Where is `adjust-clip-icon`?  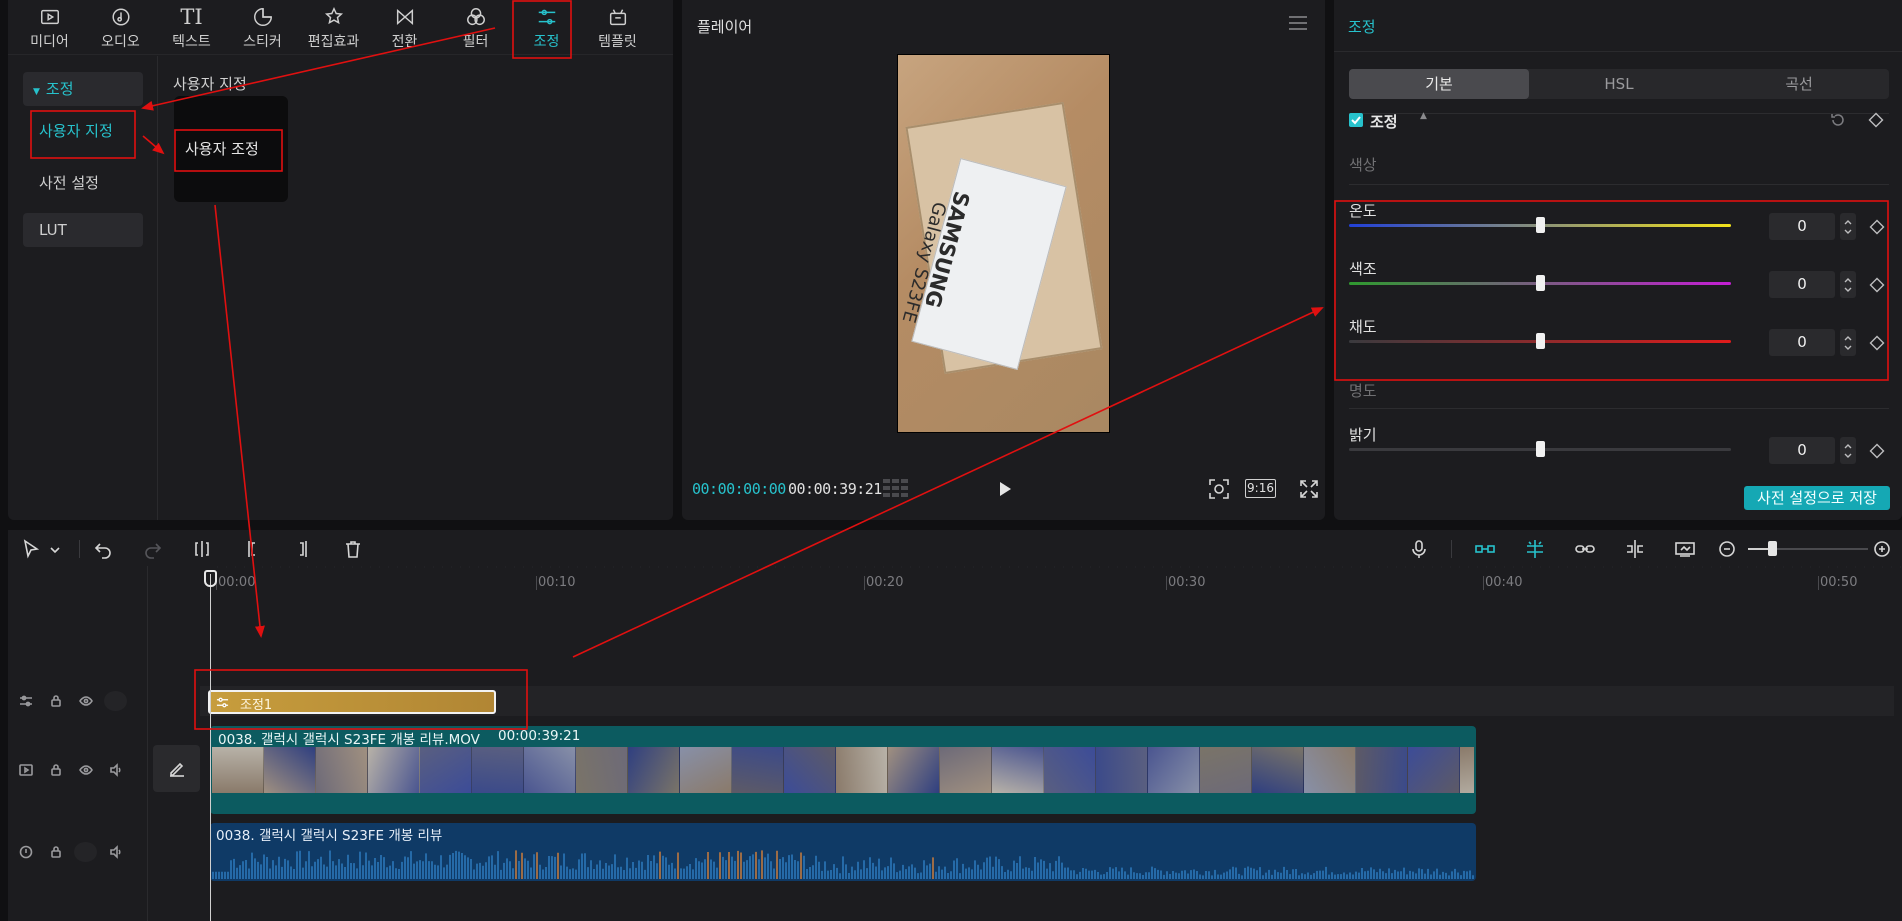 adjust-clip-icon is located at coordinates (222, 702).